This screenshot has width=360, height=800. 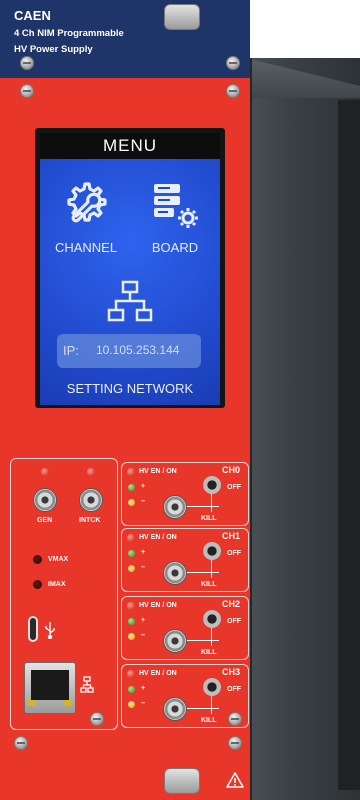 What do you see at coordinates (33, 629) in the screenshot?
I see `usb-c-port` at bounding box center [33, 629].